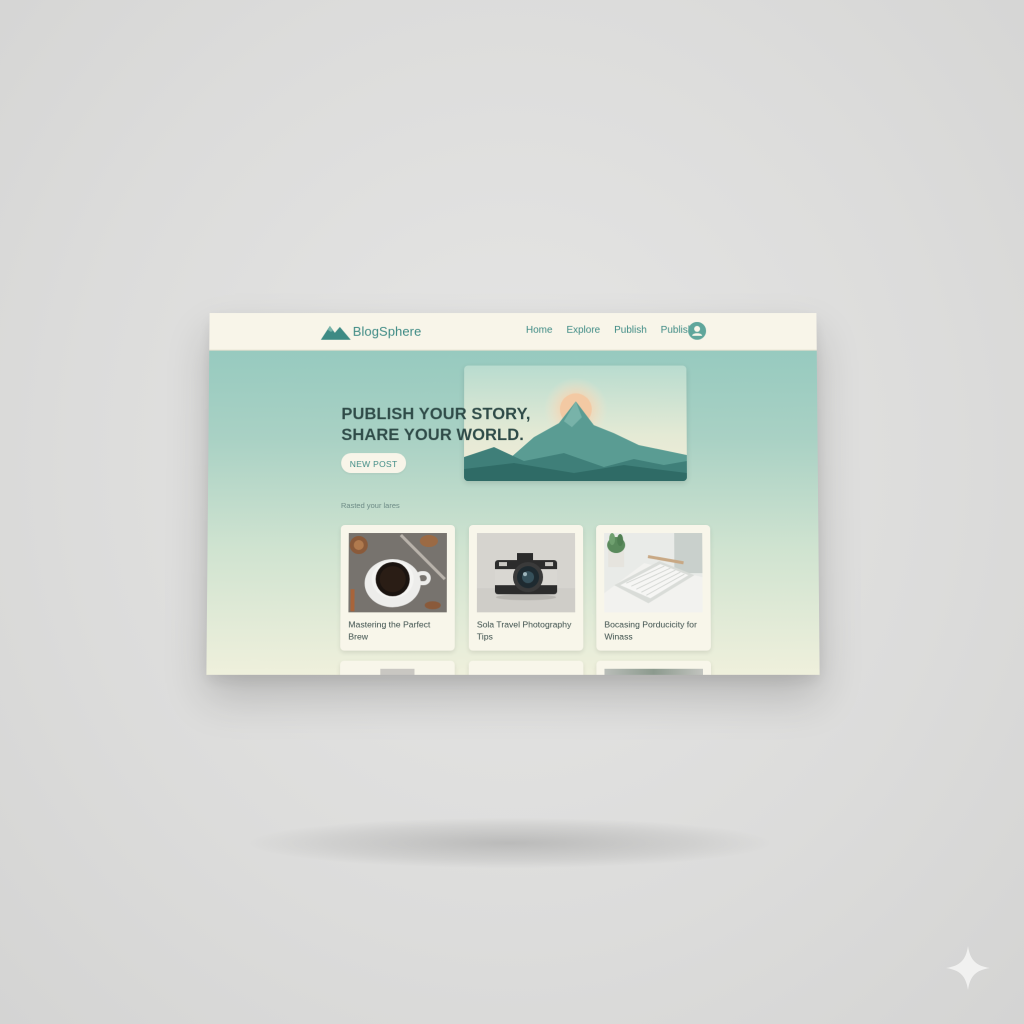 This screenshot has height=1024, width=1024. What do you see at coordinates (451, 414) in the screenshot?
I see `hero-heading-line-1: PUBLISH YOUR STORY,` at bounding box center [451, 414].